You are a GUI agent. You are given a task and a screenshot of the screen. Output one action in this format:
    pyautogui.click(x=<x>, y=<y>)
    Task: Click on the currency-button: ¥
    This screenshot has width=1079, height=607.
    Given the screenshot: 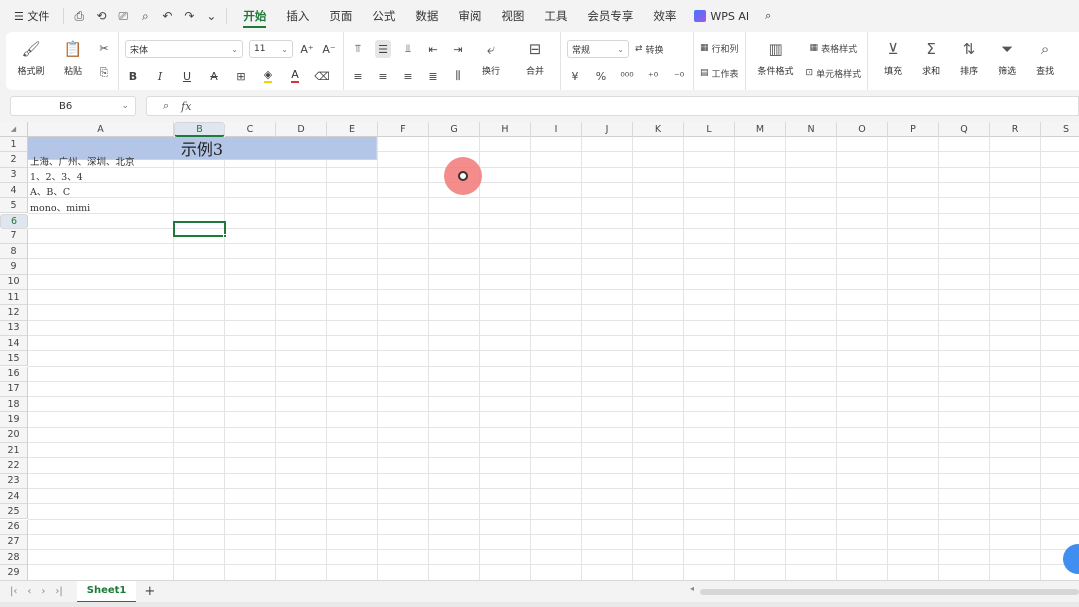 What is the action you would take?
    pyautogui.click(x=575, y=76)
    